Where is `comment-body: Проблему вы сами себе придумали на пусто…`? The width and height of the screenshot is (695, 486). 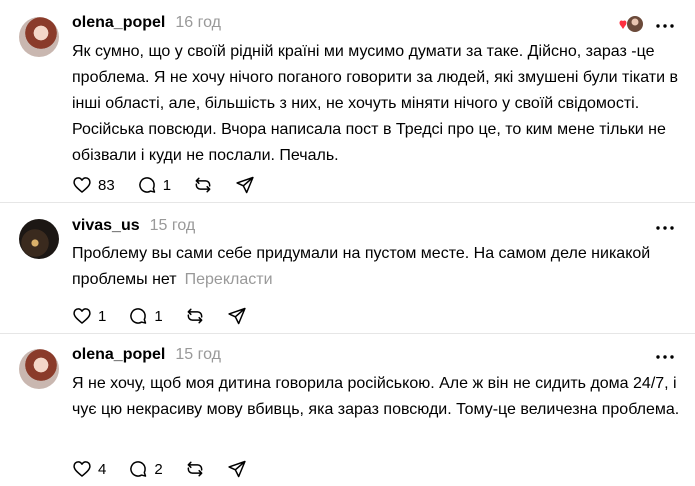
comment-body: Проблему вы сами себе придумали на пусто… is located at coordinates (361, 266).